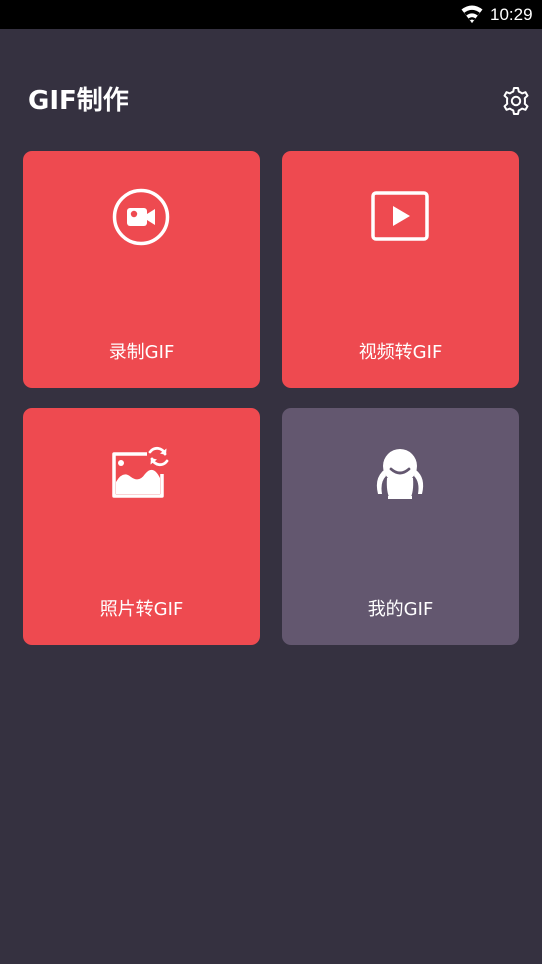  I want to click on page-title: GIF制作, so click(78, 101).